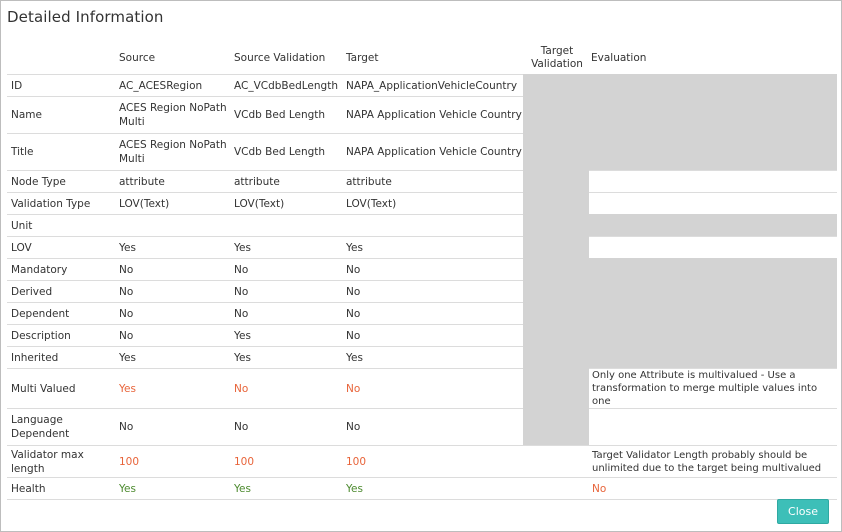 The width and height of the screenshot is (842, 532). I want to click on table-row: Dependent No No No, so click(422, 313).